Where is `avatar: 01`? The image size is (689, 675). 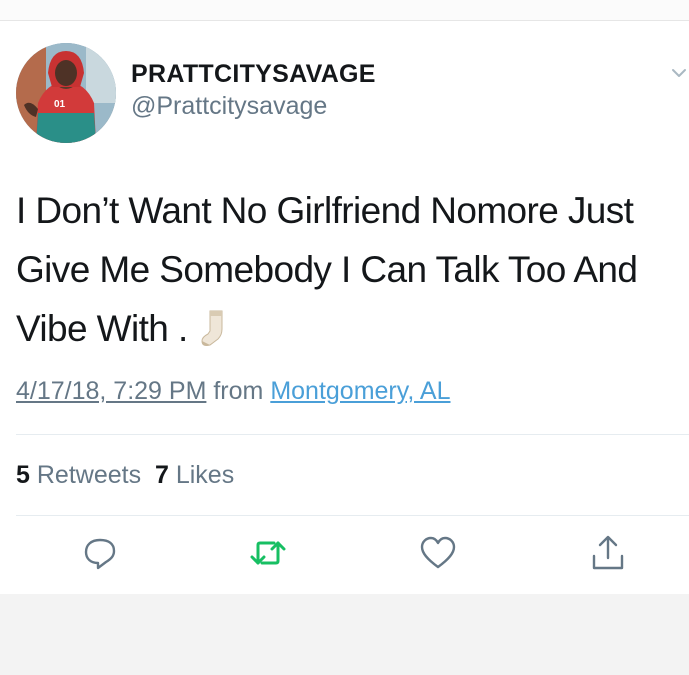 avatar: 01 is located at coordinates (66, 93).